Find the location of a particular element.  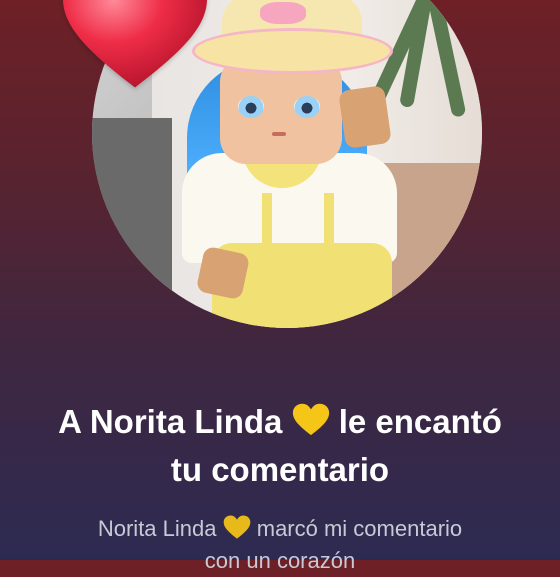

headline-line-1: A Norita Linda le encantó is located at coordinates (280, 422).